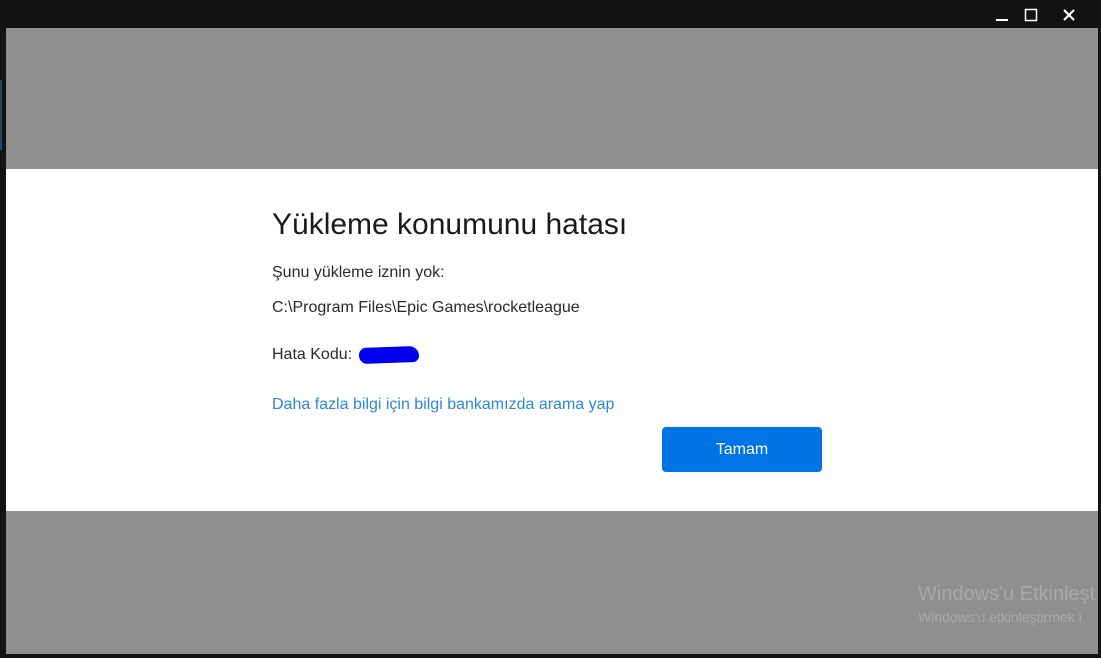 The width and height of the screenshot is (1101, 658). What do you see at coordinates (550, 14) in the screenshot?
I see `window-titlebar` at bounding box center [550, 14].